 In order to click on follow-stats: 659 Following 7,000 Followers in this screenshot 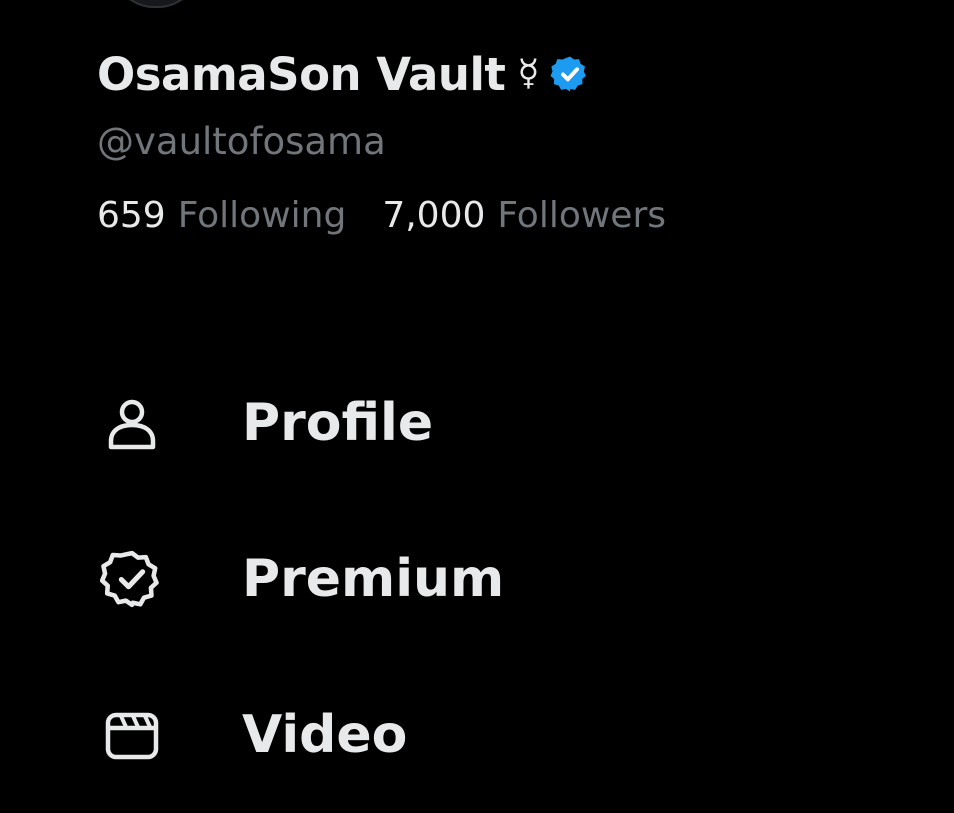, I will do `click(525, 216)`.